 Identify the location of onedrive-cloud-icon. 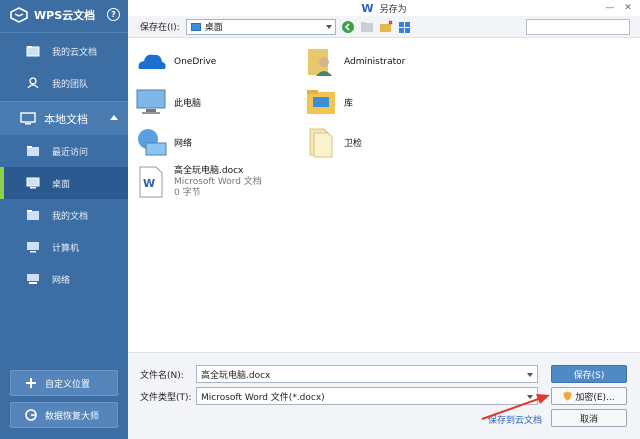
(152, 61).